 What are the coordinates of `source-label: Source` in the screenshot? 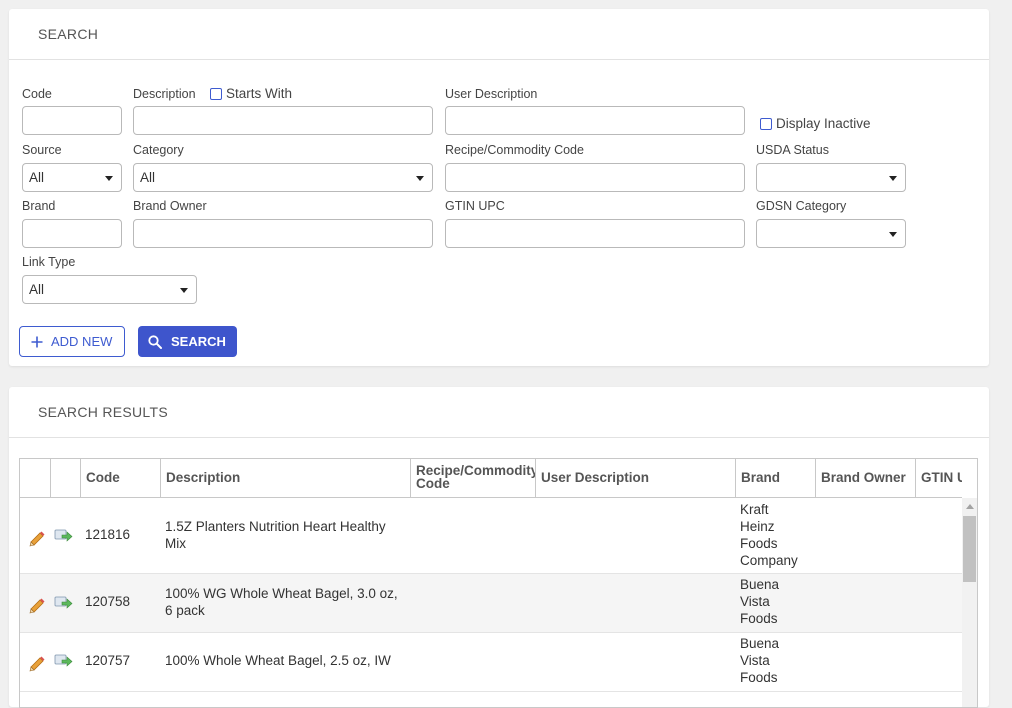 It's located at (42, 150).